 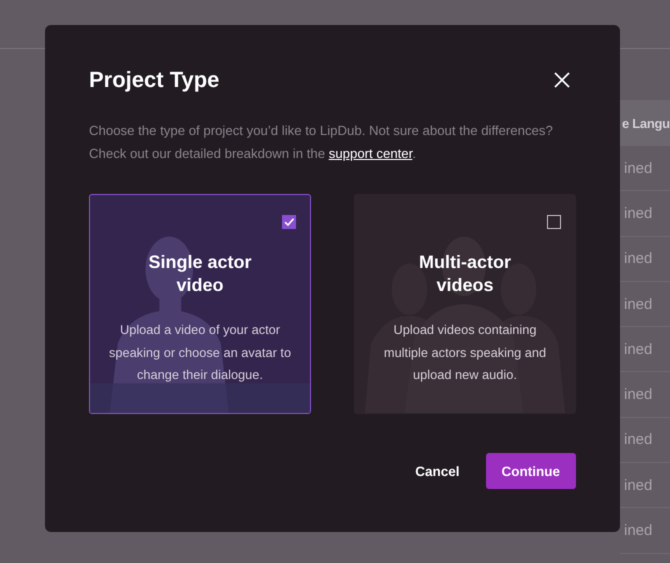 I want to click on option-title: Multi-actor videos, so click(x=465, y=274).